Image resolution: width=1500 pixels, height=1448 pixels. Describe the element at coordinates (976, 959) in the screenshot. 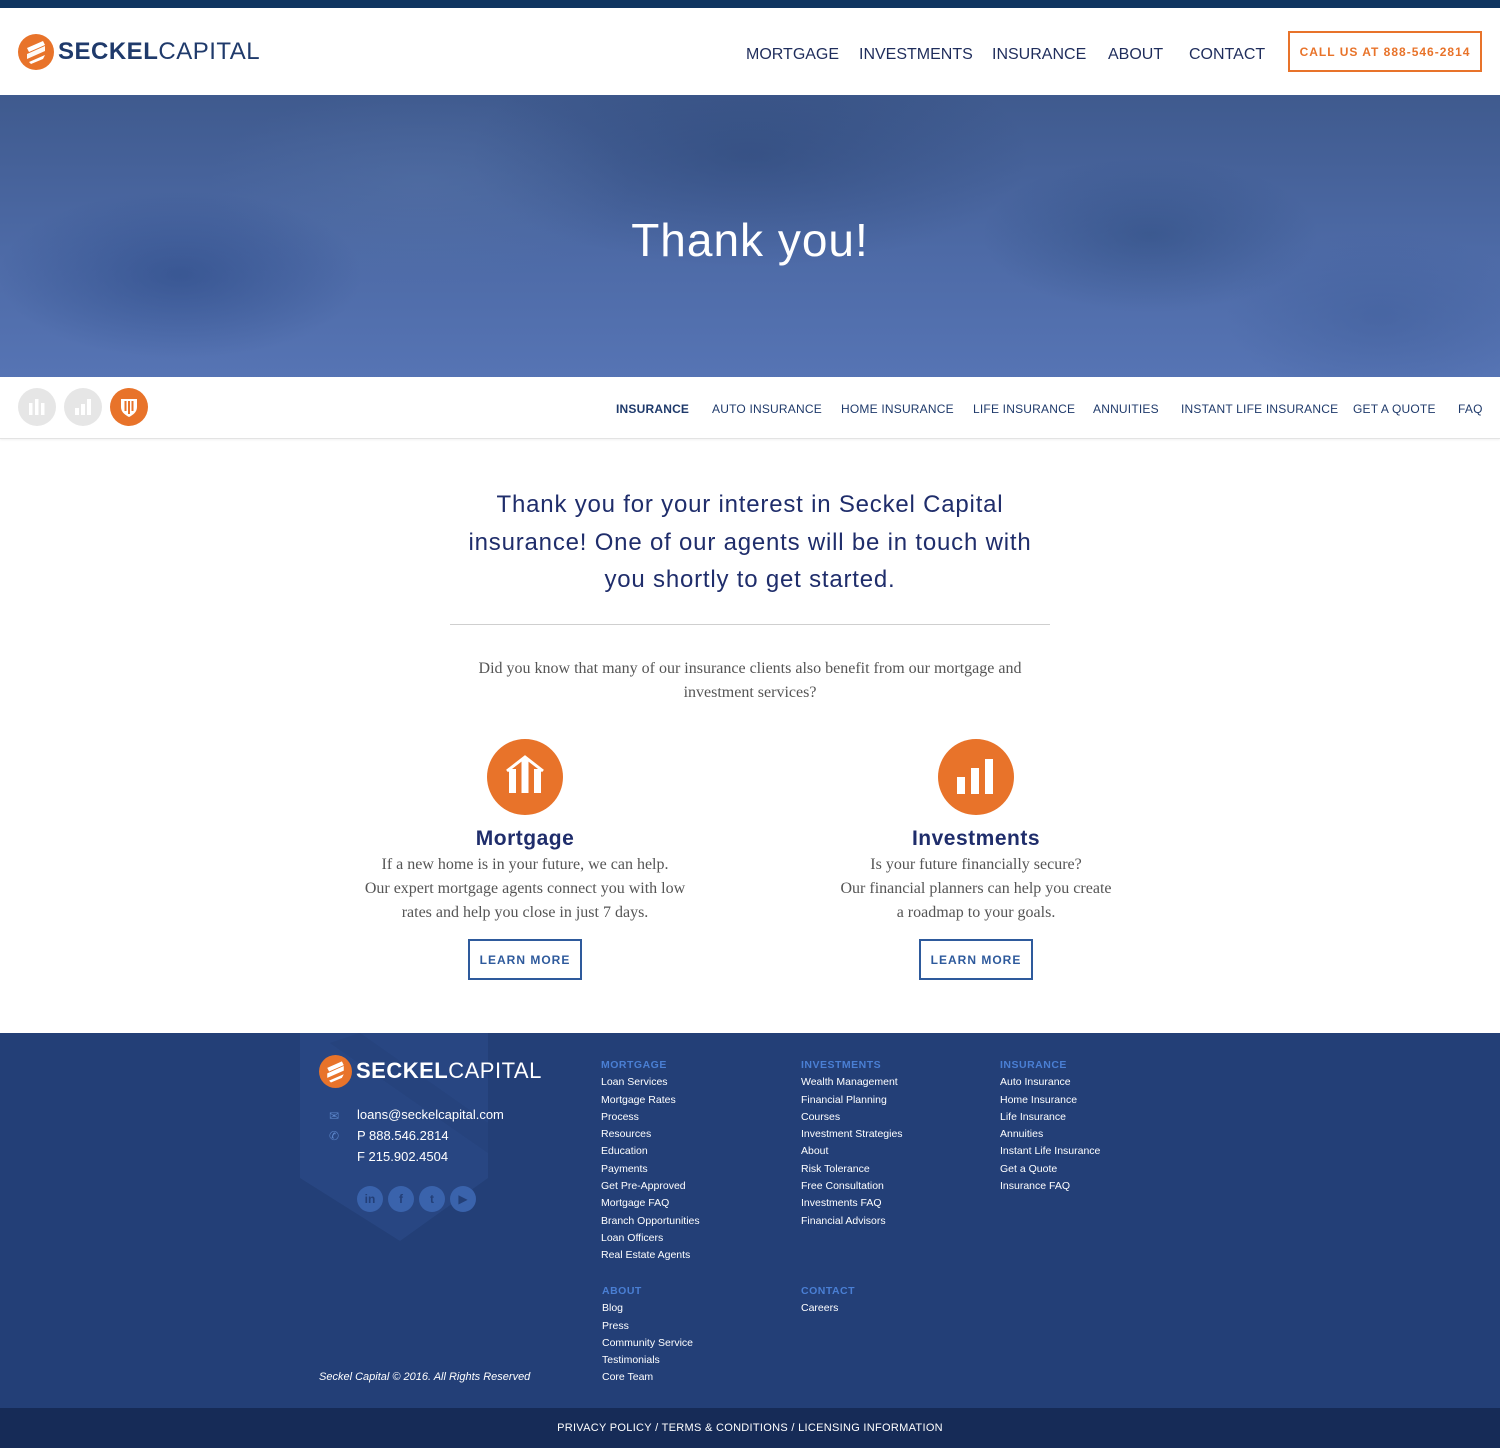

I see `learn-more-investments-button: LEARN MORE` at that location.